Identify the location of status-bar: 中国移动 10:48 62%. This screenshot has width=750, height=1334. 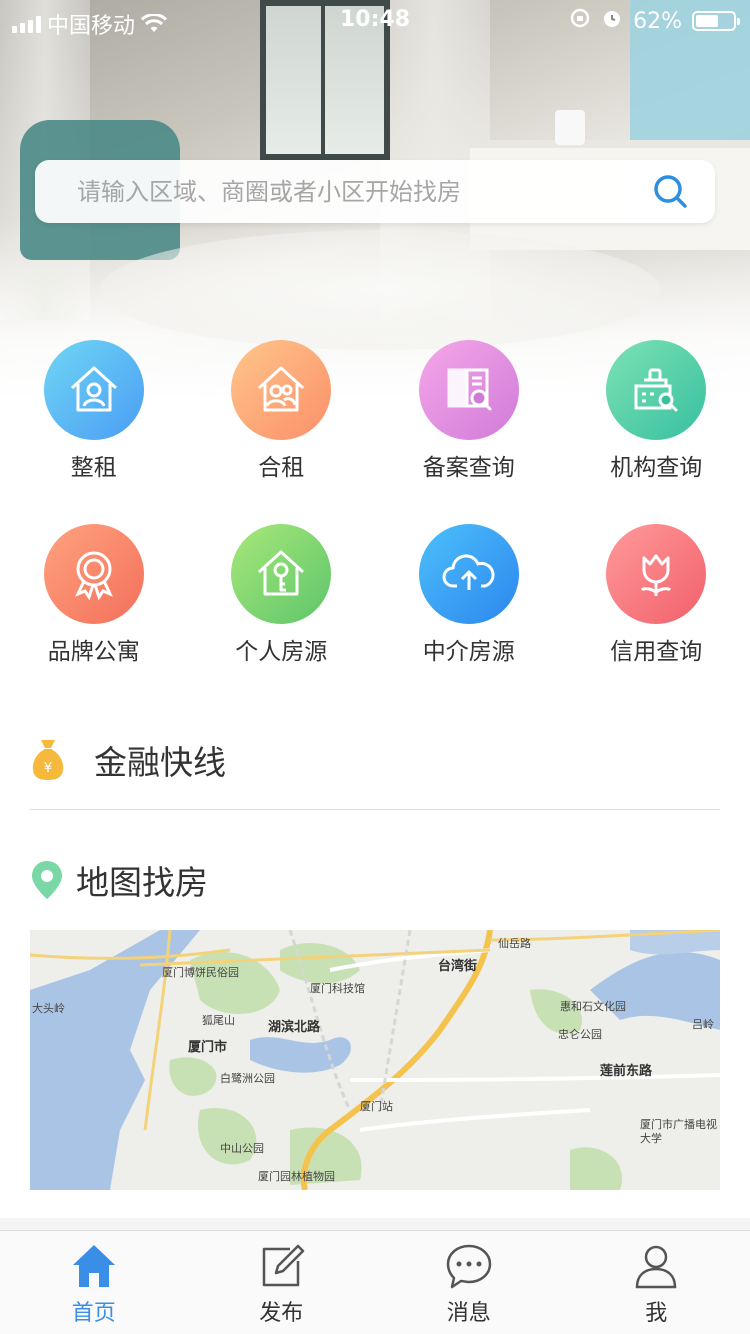
(375, 20).